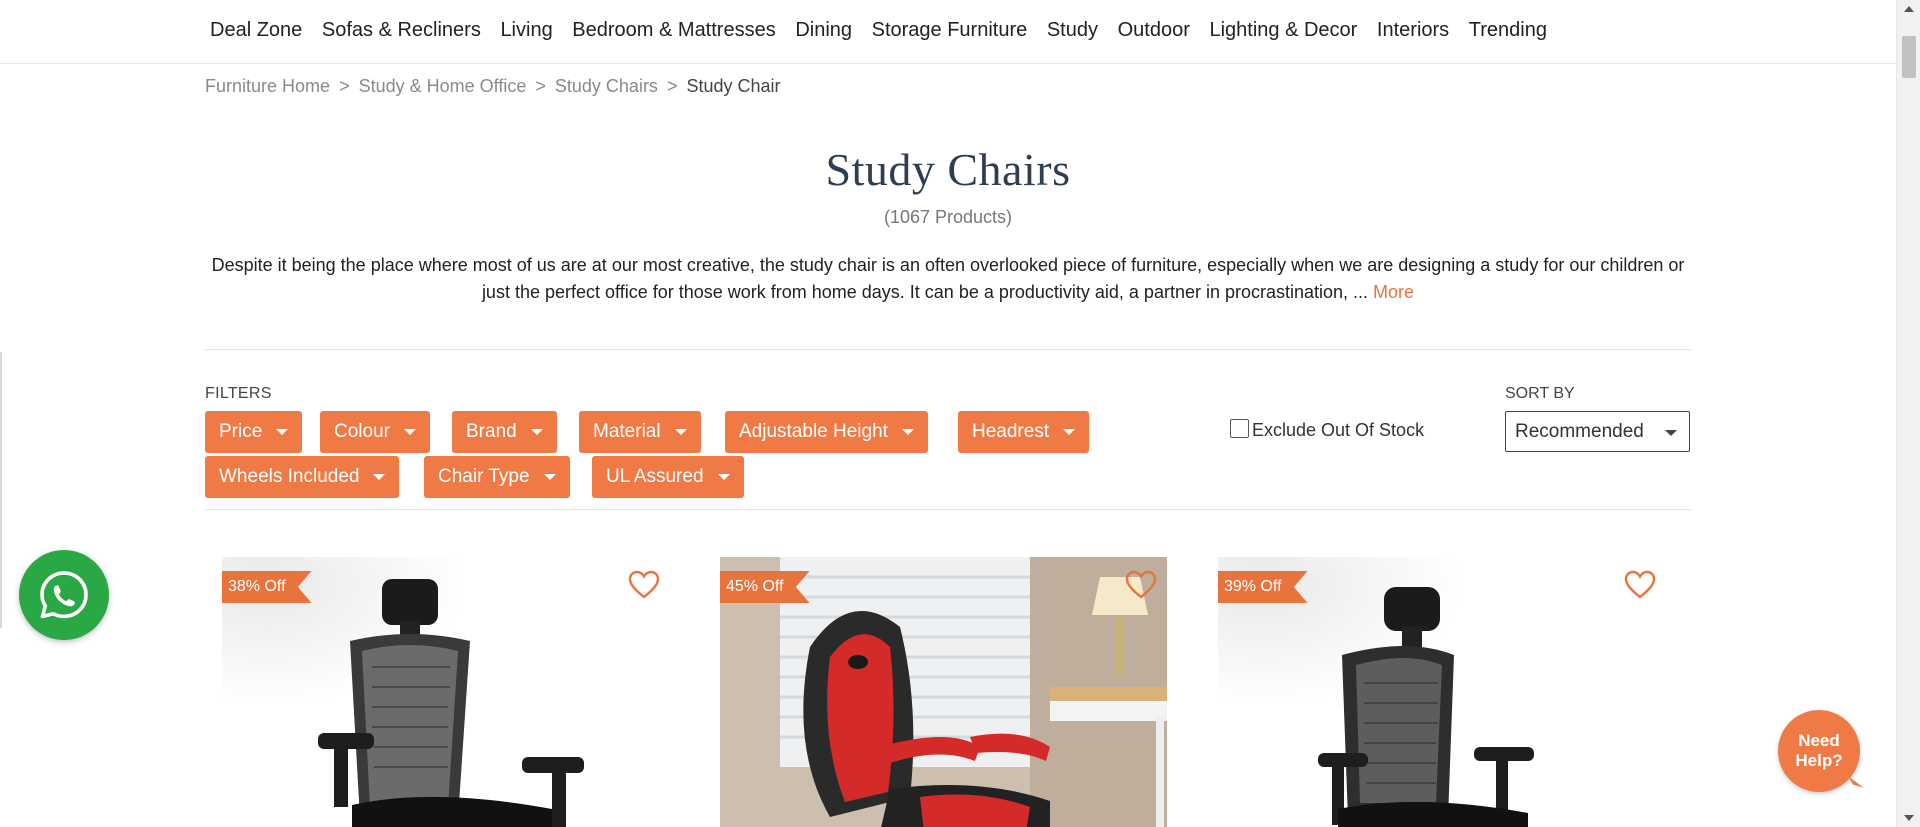  I want to click on scroll-up-arrow-icon, so click(1909, 9).